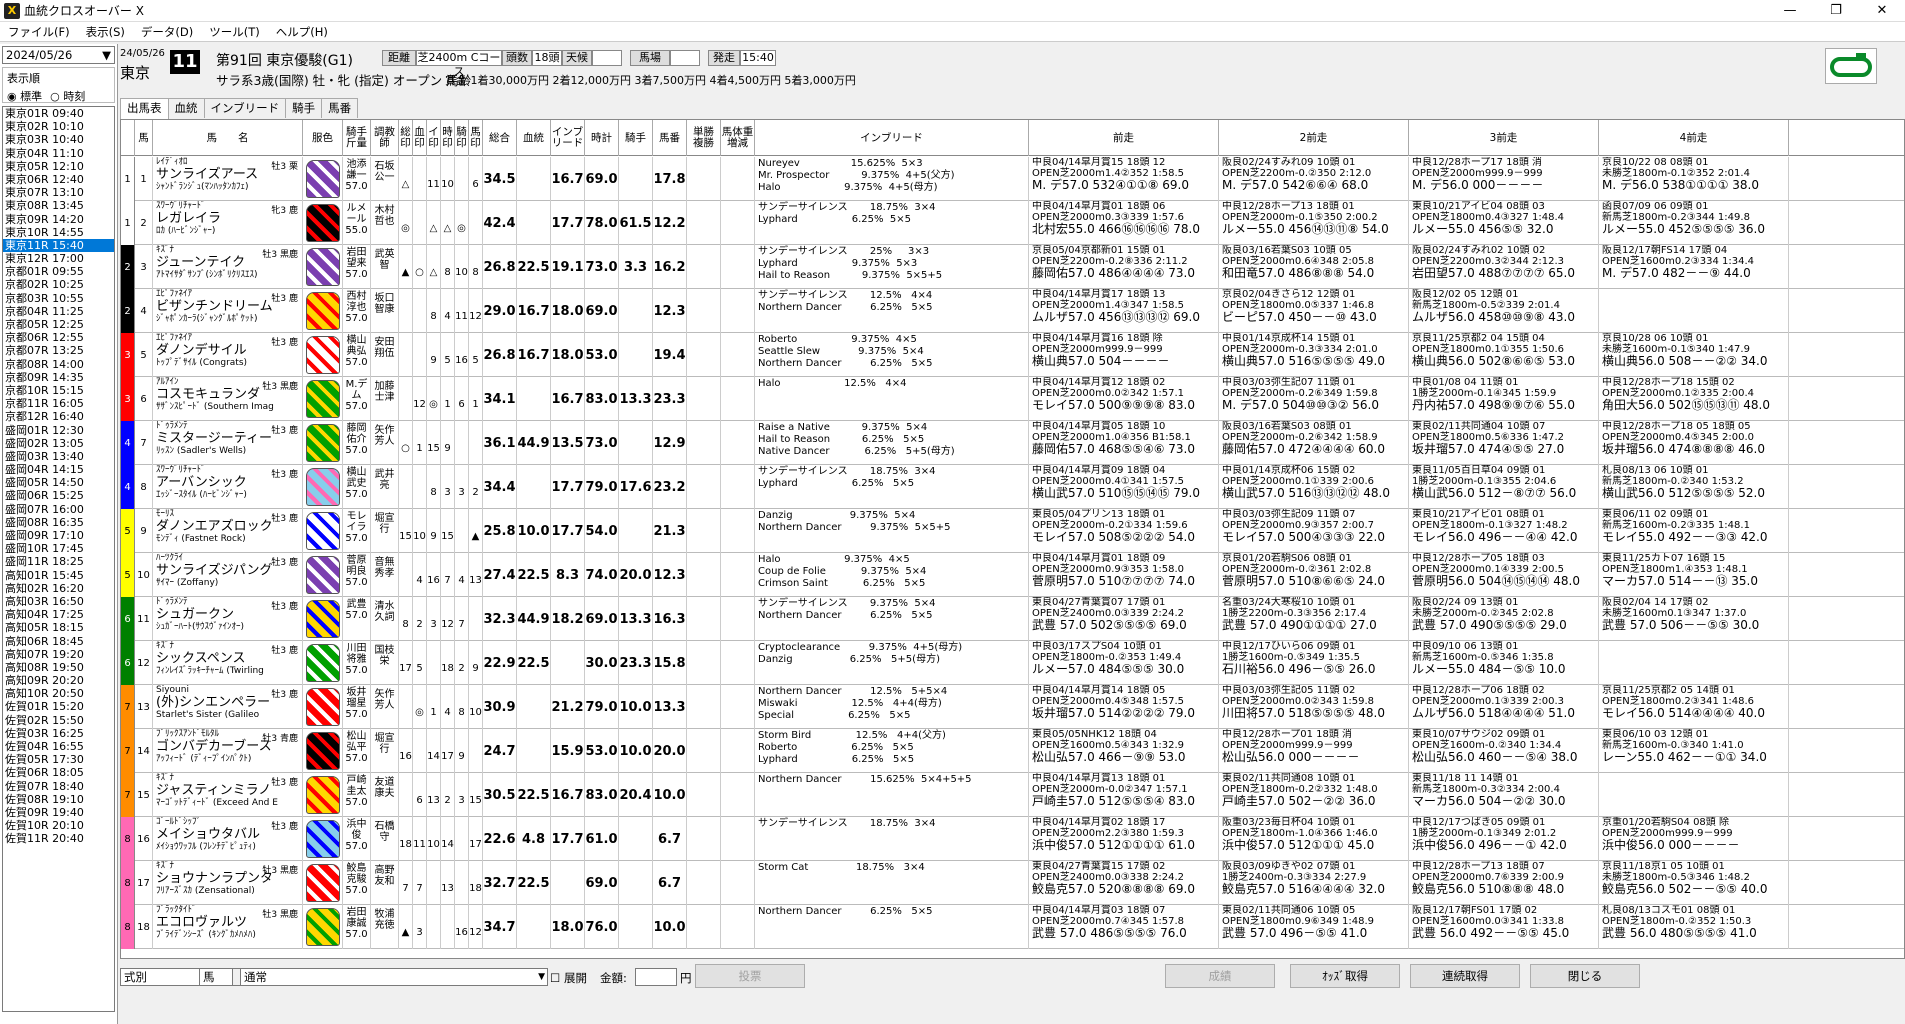 The image size is (1905, 1024). I want to click on mark-4: 5, so click(448, 355).